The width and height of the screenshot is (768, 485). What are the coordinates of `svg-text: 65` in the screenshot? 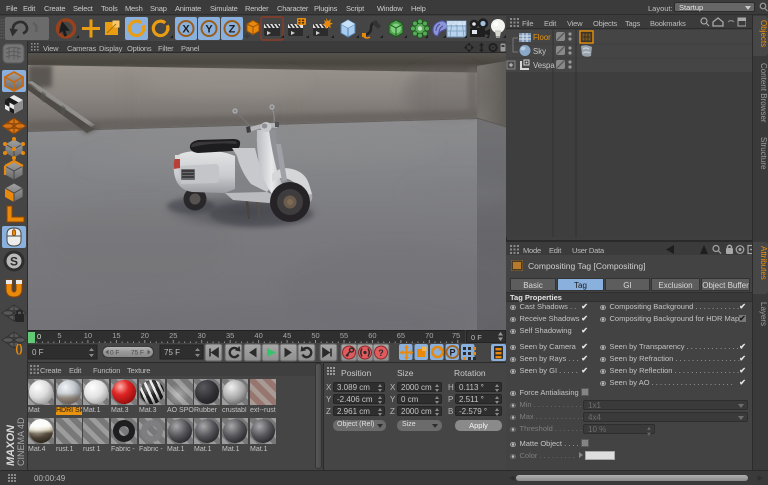 It's located at (401, 335).